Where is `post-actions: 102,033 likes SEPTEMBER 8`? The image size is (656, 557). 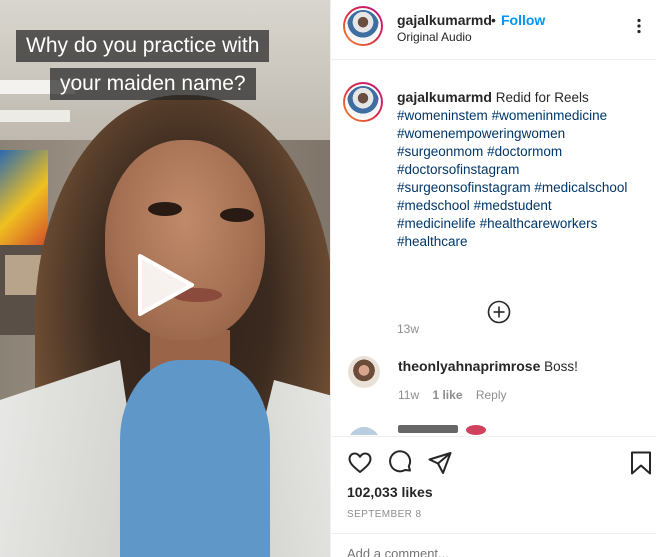 post-actions: 102,033 likes SEPTEMBER 8 is located at coordinates (493, 496).